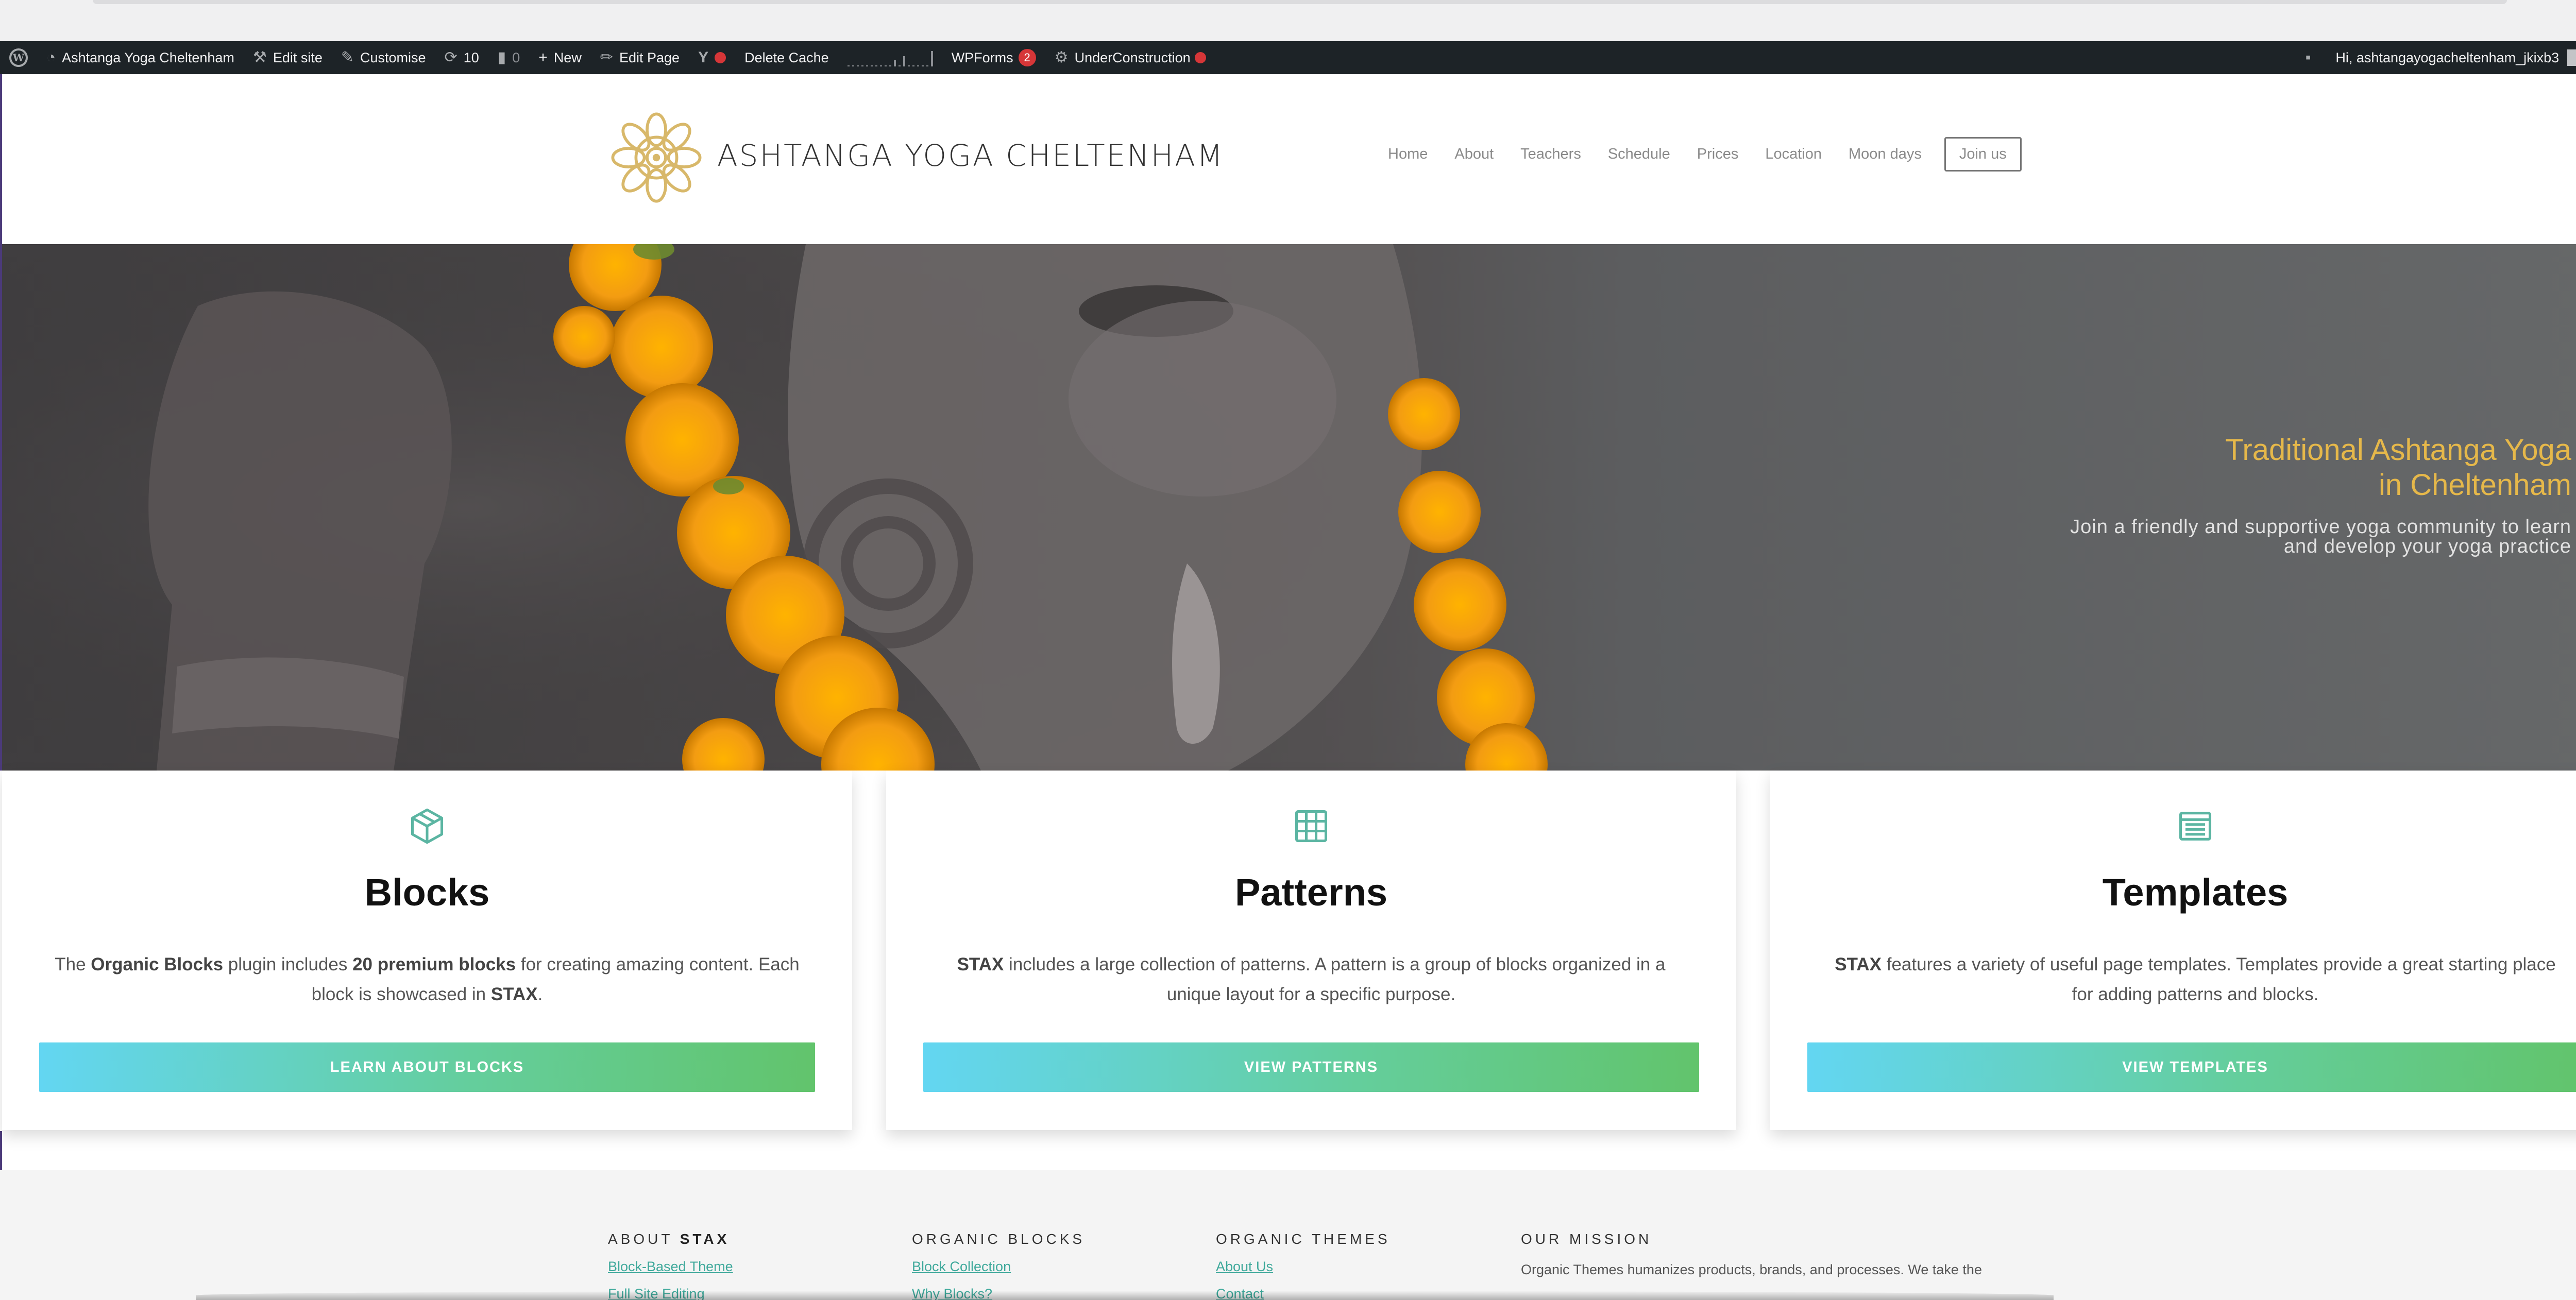 Image resolution: width=2576 pixels, height=1300 pixels. I want to click on hero-heading: Traditional Ashtanga Yoga in Cheltenham, so click(2236, 468).